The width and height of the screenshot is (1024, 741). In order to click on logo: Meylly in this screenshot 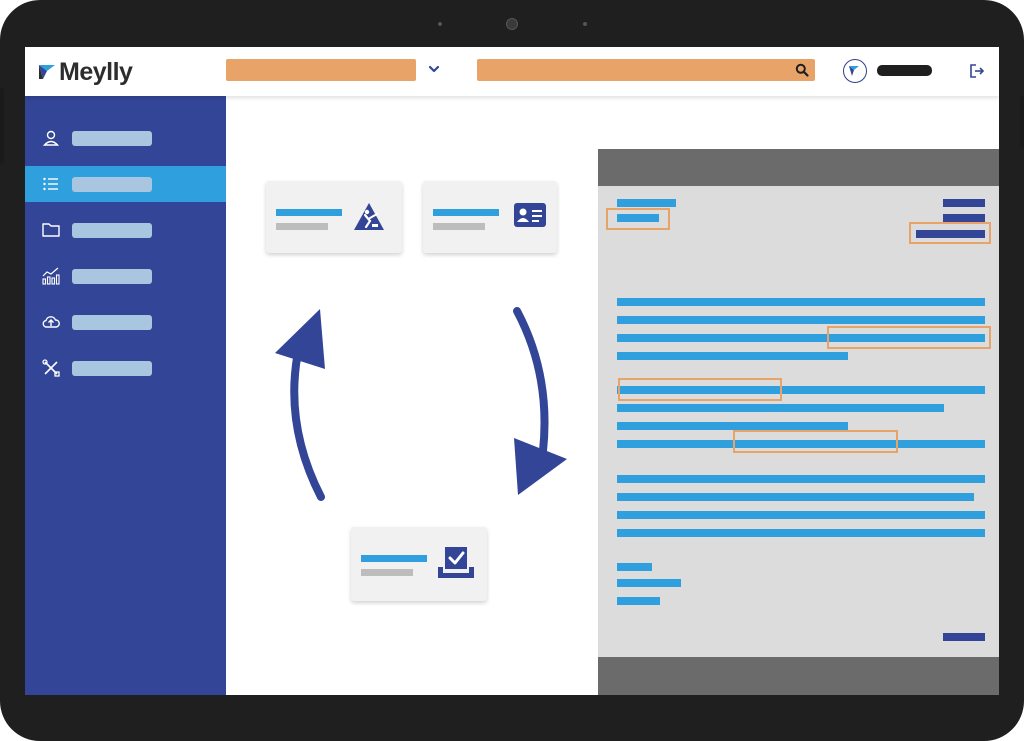, I will do `click(86, 72)`.